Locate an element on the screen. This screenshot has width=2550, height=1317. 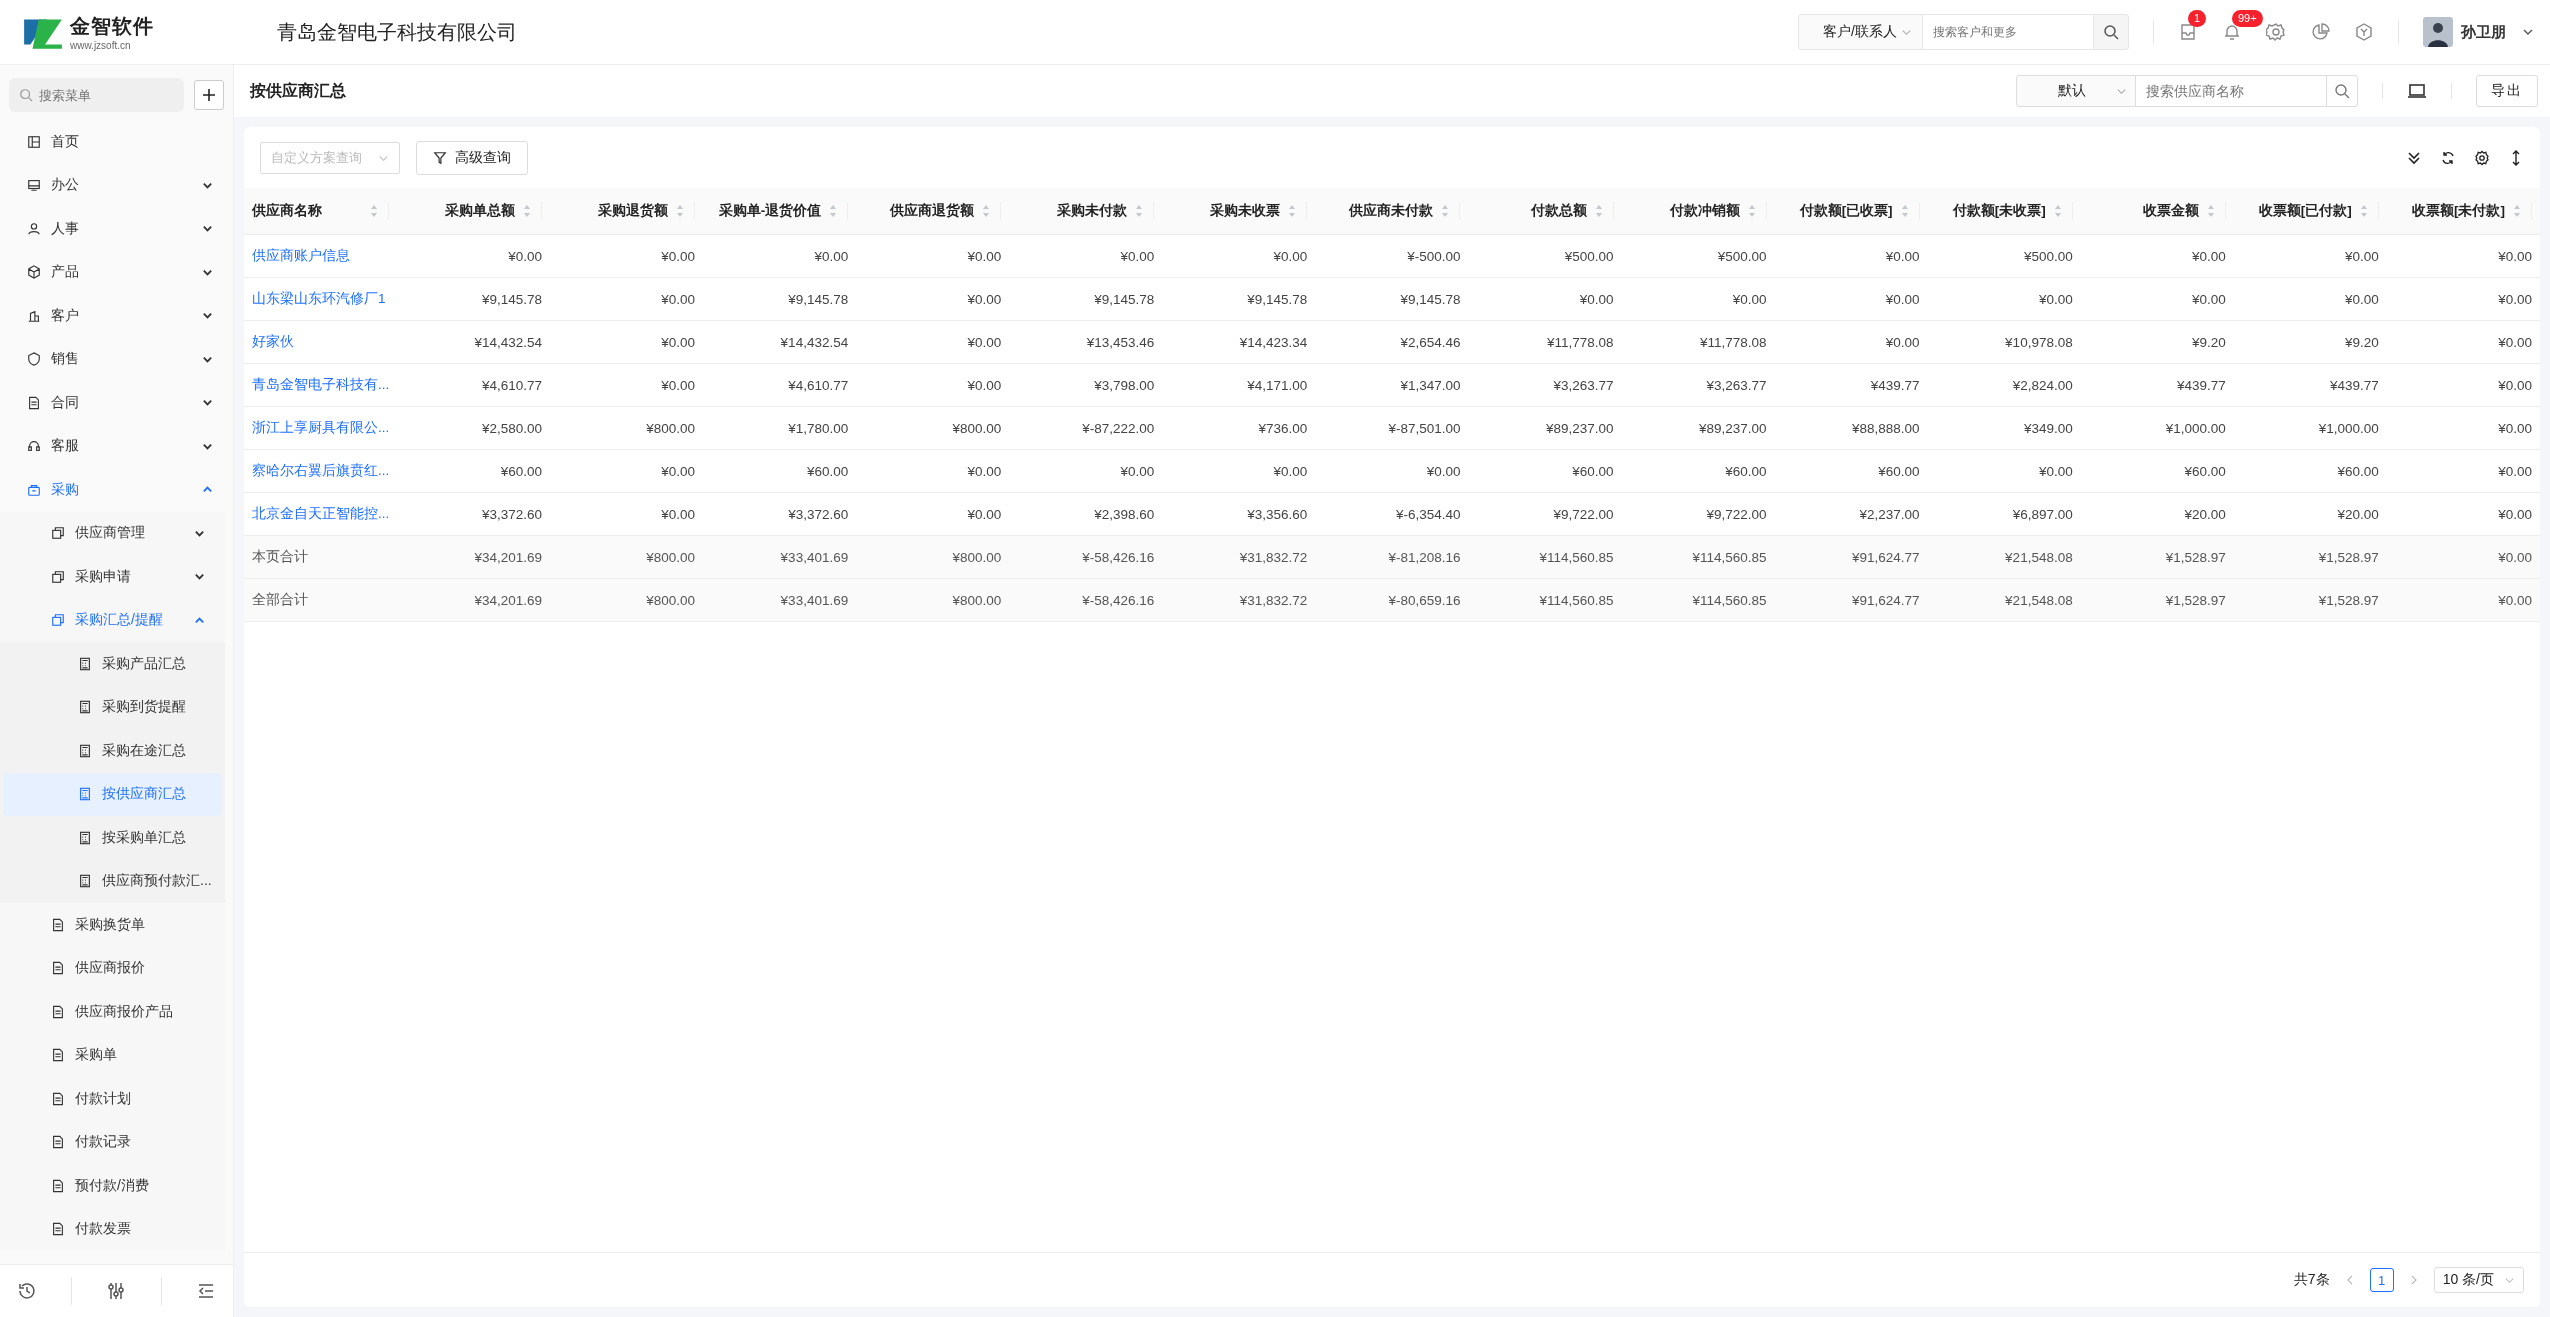
menu-item: 采购 is located at coordinates (116, 490).